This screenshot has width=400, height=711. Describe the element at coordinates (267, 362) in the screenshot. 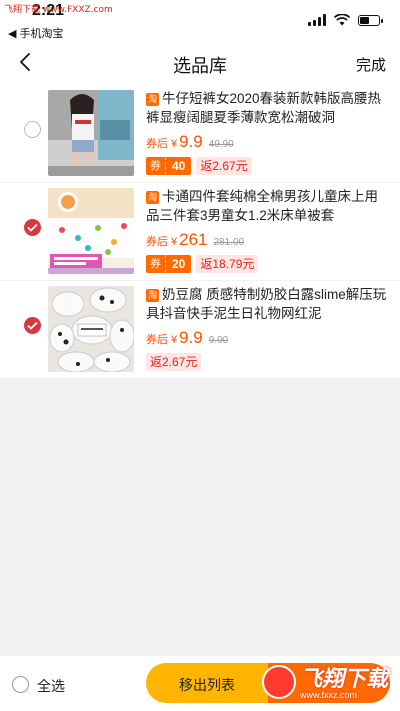

I see `badges: 返2.67元` at that location.